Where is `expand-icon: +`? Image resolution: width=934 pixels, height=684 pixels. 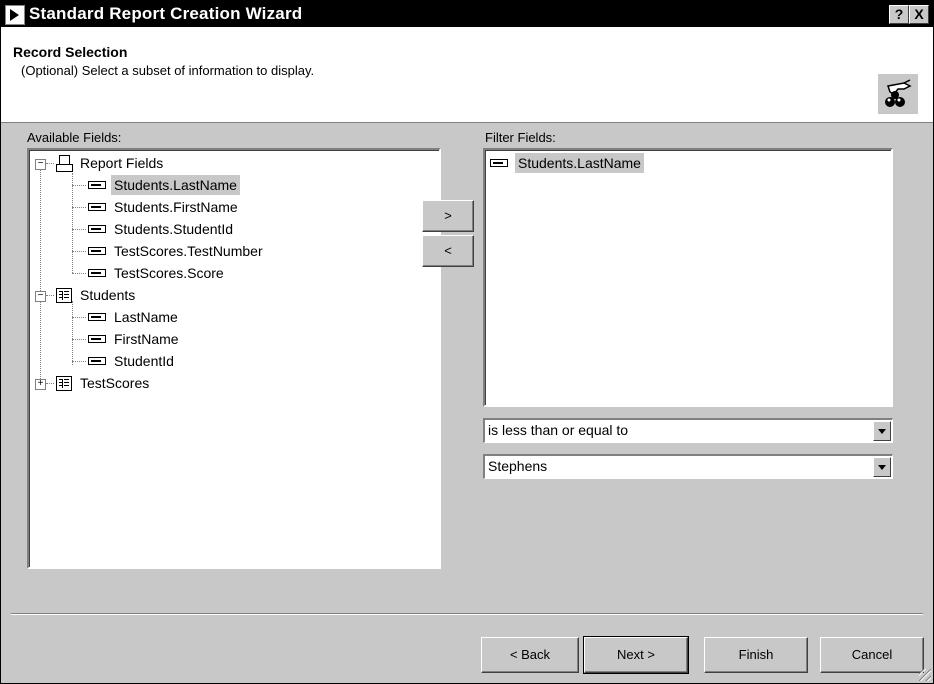 expand-icon: + is located at coordinates (40, 384).